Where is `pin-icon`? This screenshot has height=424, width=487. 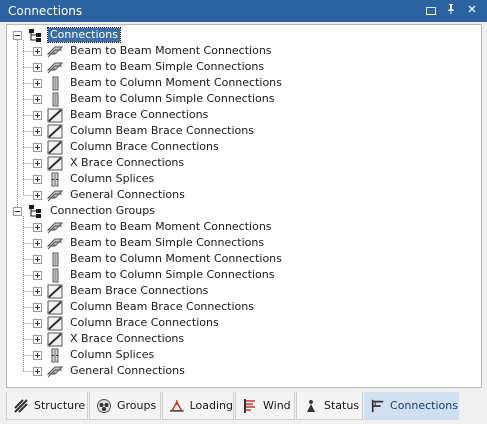
pin-icon is located at coordinates (451, 11).